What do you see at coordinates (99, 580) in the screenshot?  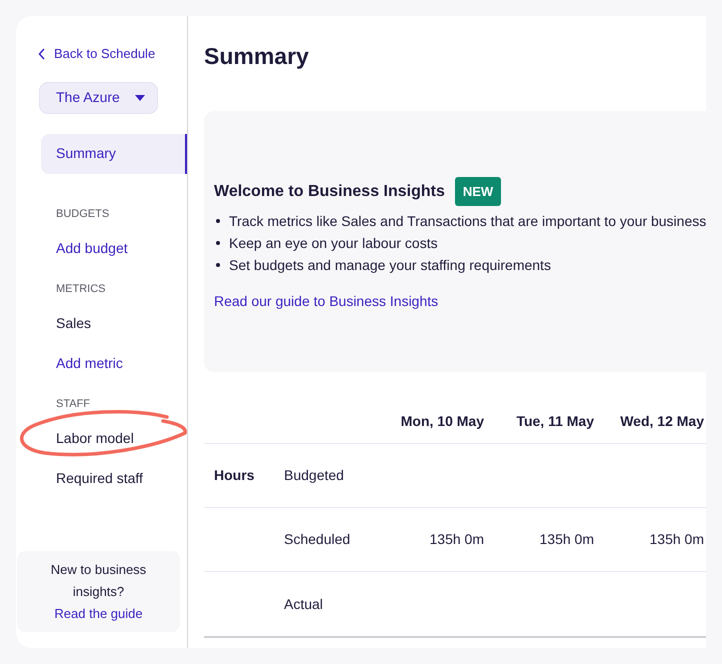 I see `help-text: New to business insights?` at bounding box center [99, 580].